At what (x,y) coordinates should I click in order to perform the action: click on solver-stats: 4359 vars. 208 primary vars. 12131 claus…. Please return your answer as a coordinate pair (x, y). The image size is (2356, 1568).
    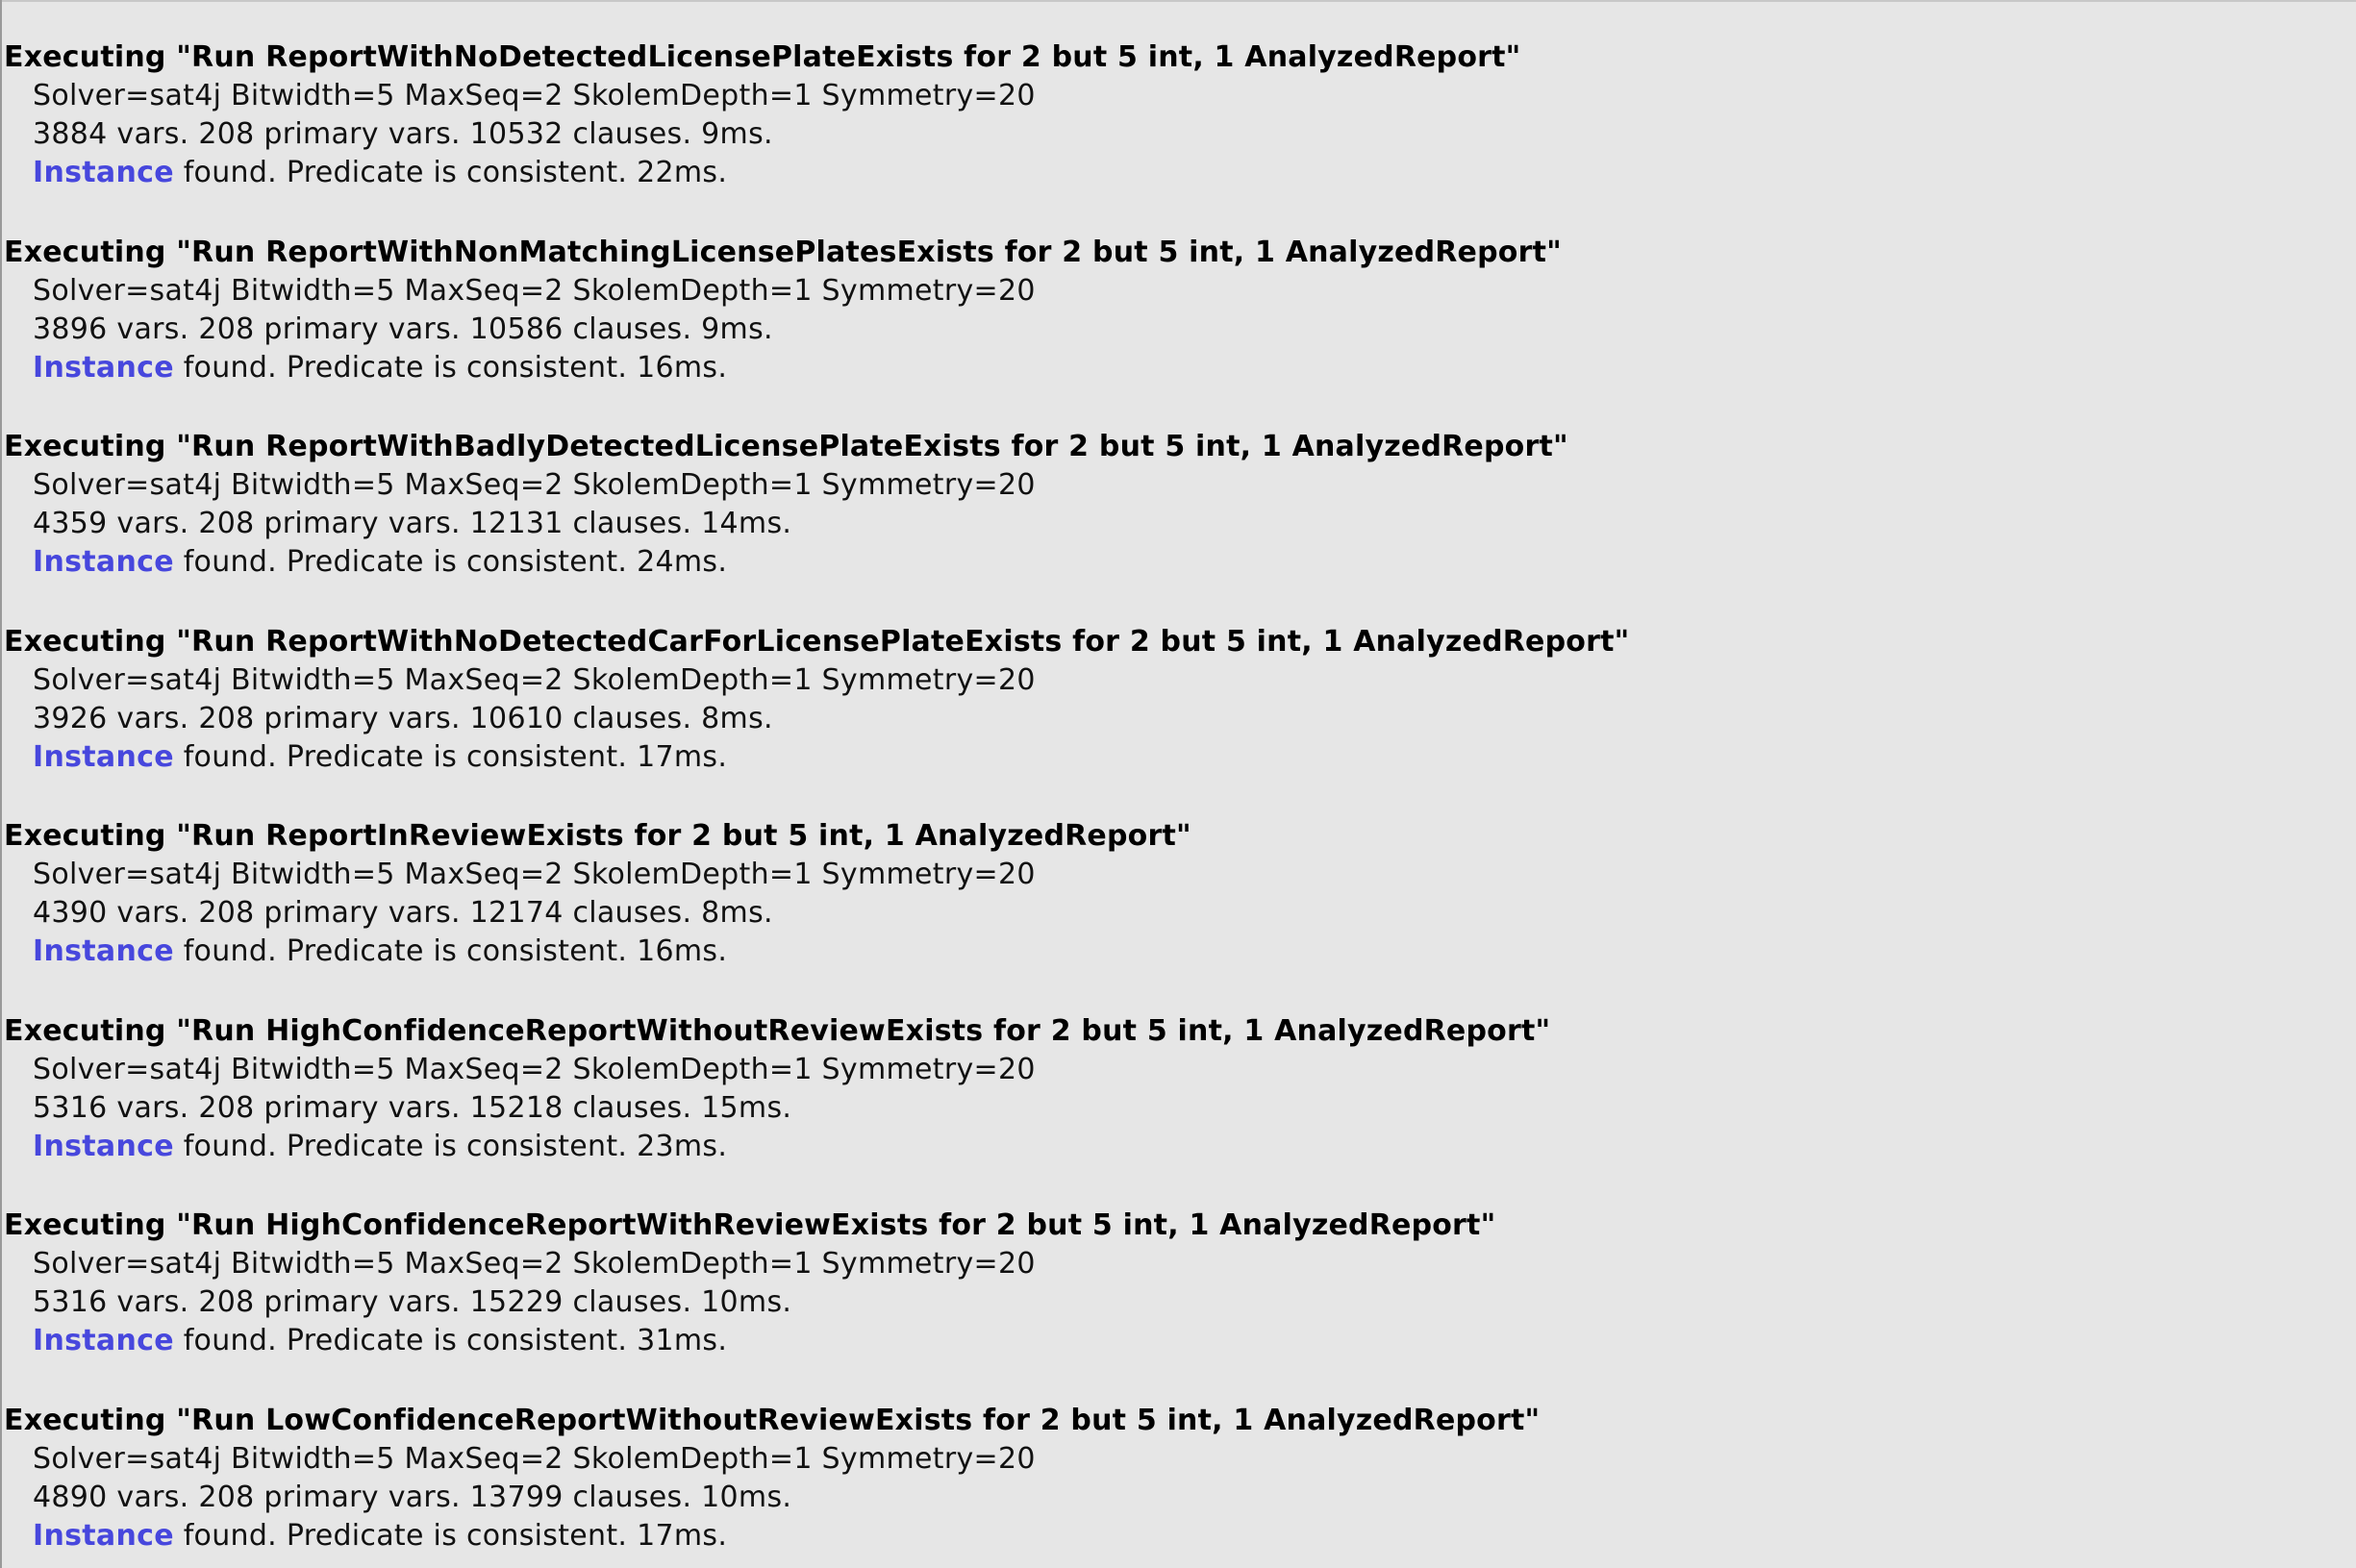
    Looking at the image, I should click on (412, 523).